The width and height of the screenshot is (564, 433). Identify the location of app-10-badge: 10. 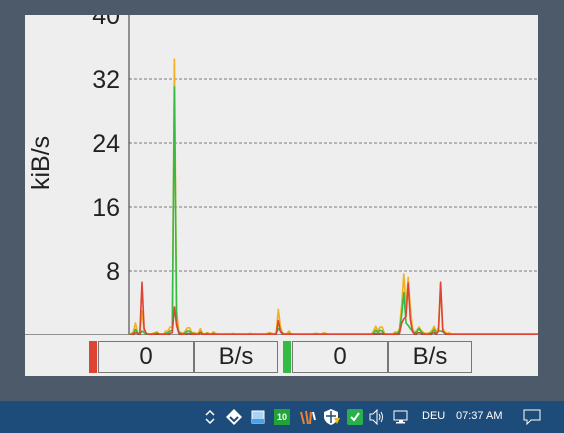
(282, 417).